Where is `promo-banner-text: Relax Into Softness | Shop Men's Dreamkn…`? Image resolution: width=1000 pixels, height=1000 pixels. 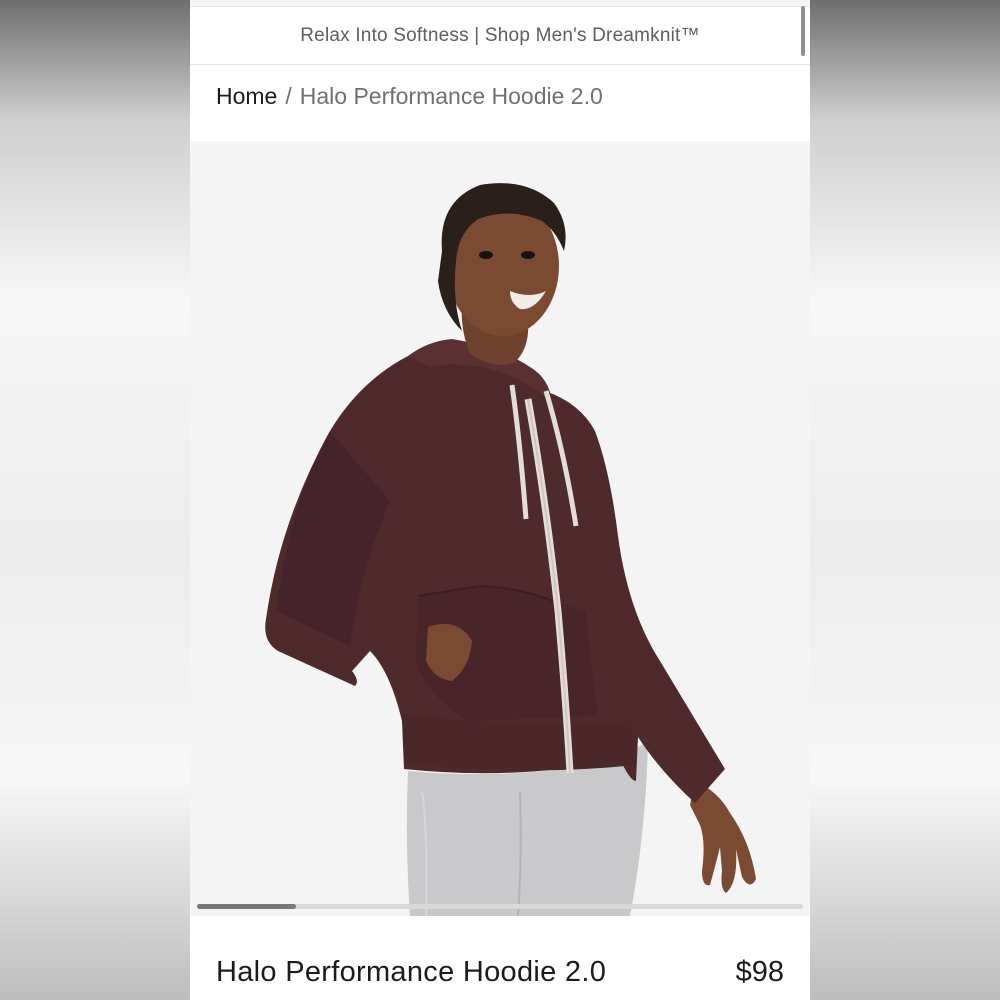
promo-banner-text: Relax Into Softness | Shop Men's Dreamkn… is located at coordinates (499, 36).